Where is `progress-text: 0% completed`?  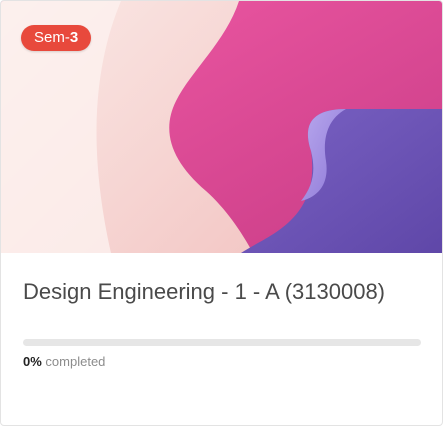 progress-text: 0% completed is located at coordinates (64, 361).